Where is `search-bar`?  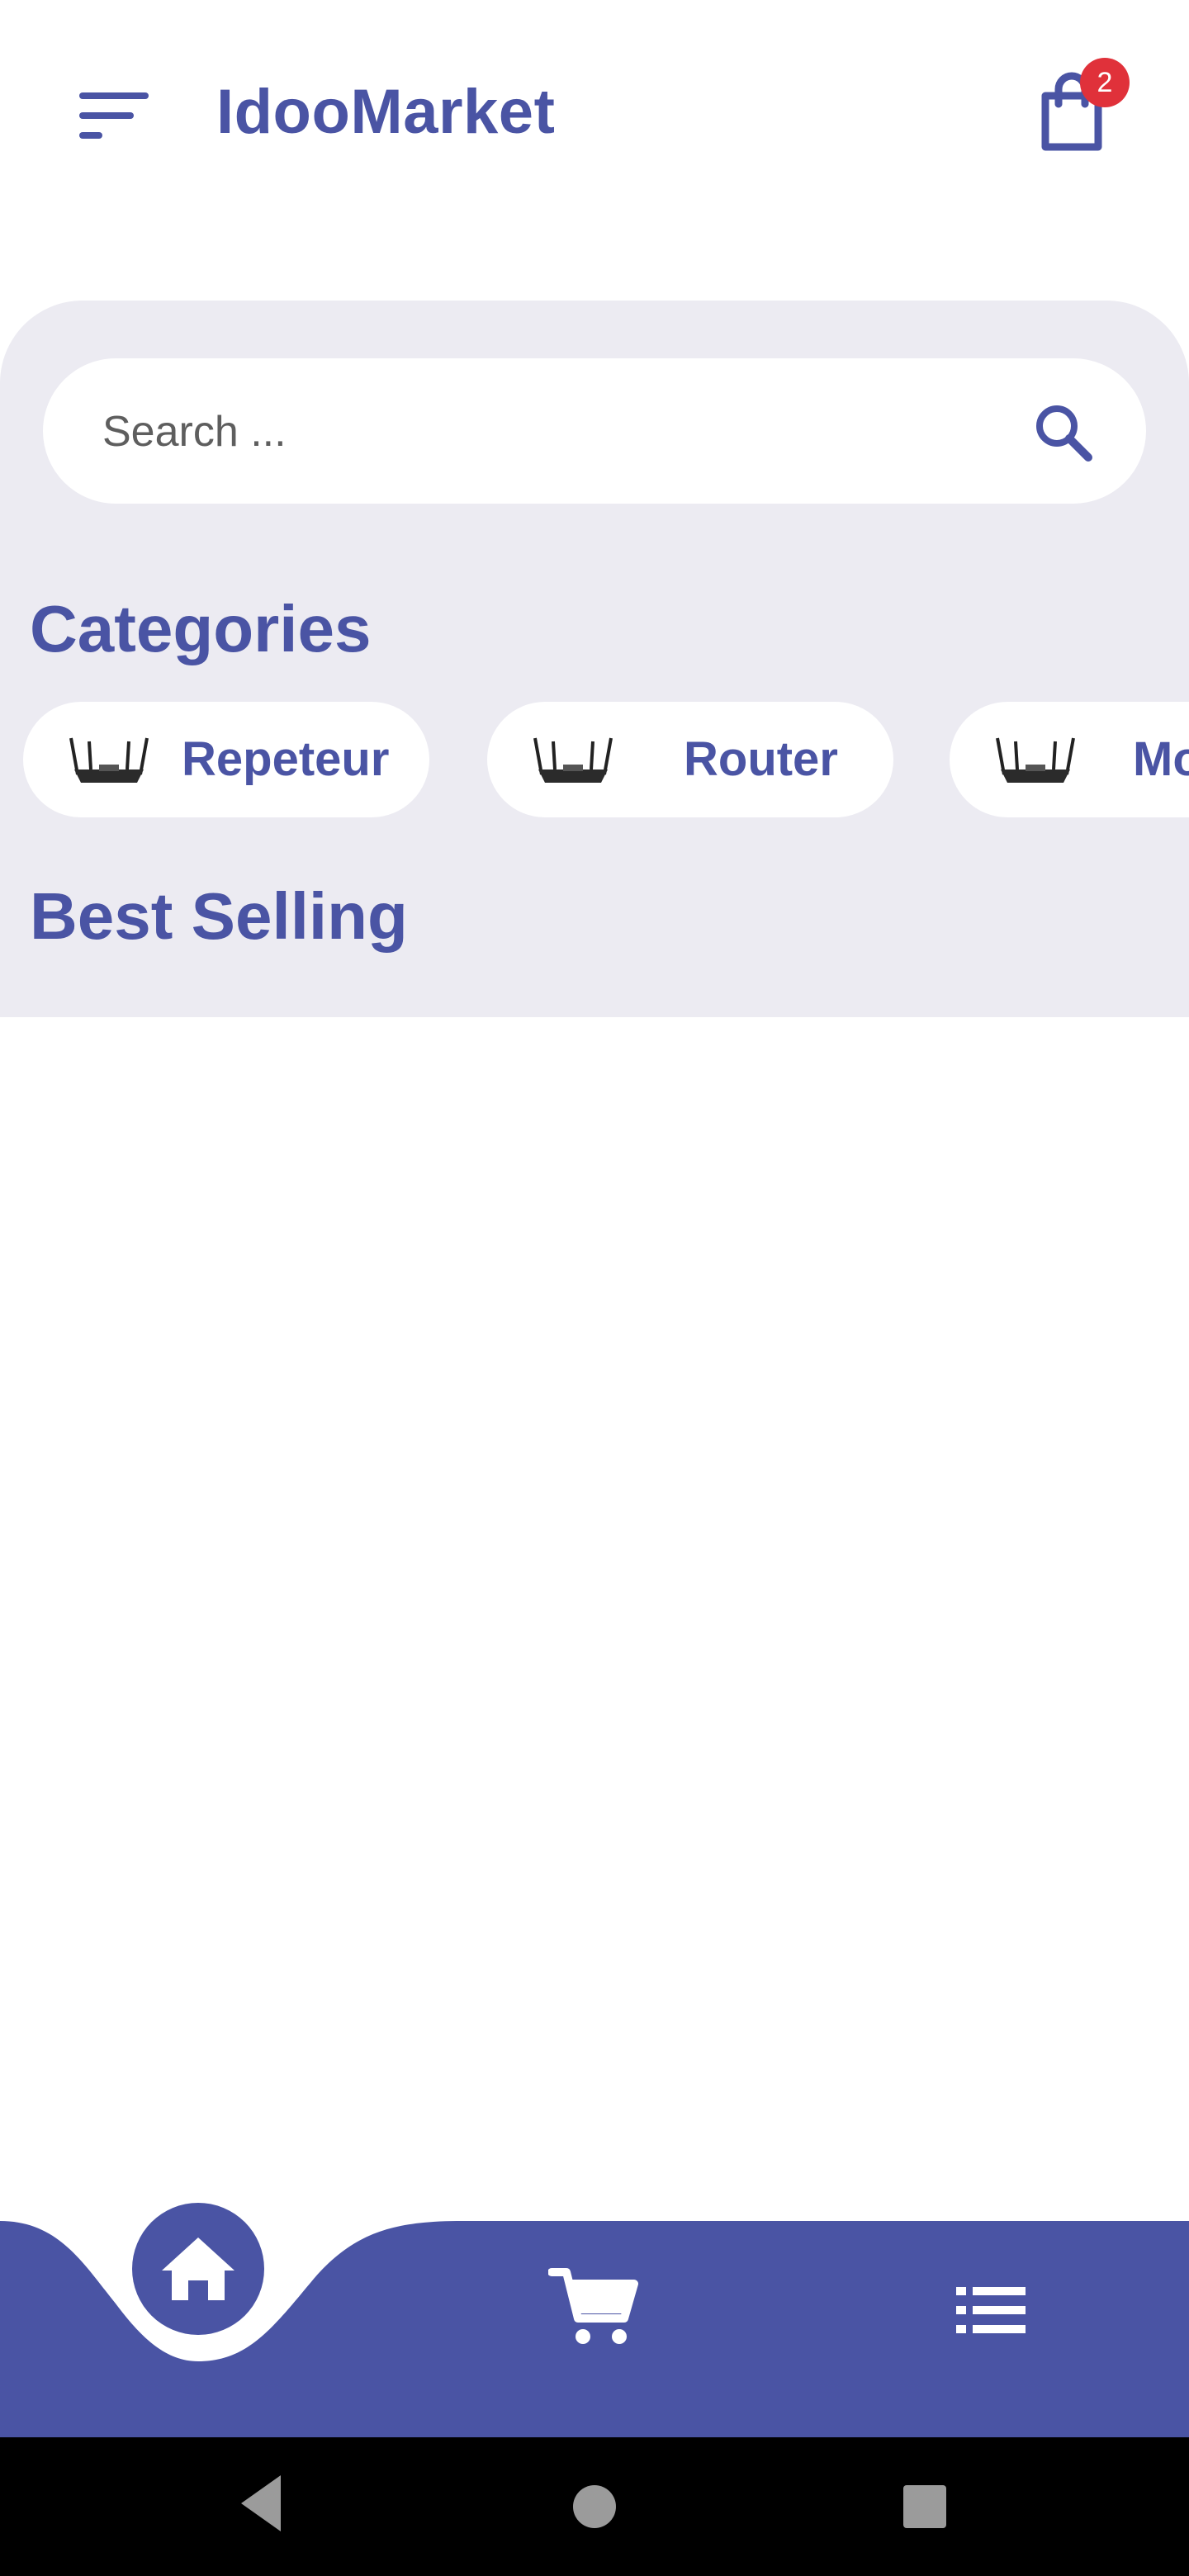 search-bar is located at coordinates (594, 431).